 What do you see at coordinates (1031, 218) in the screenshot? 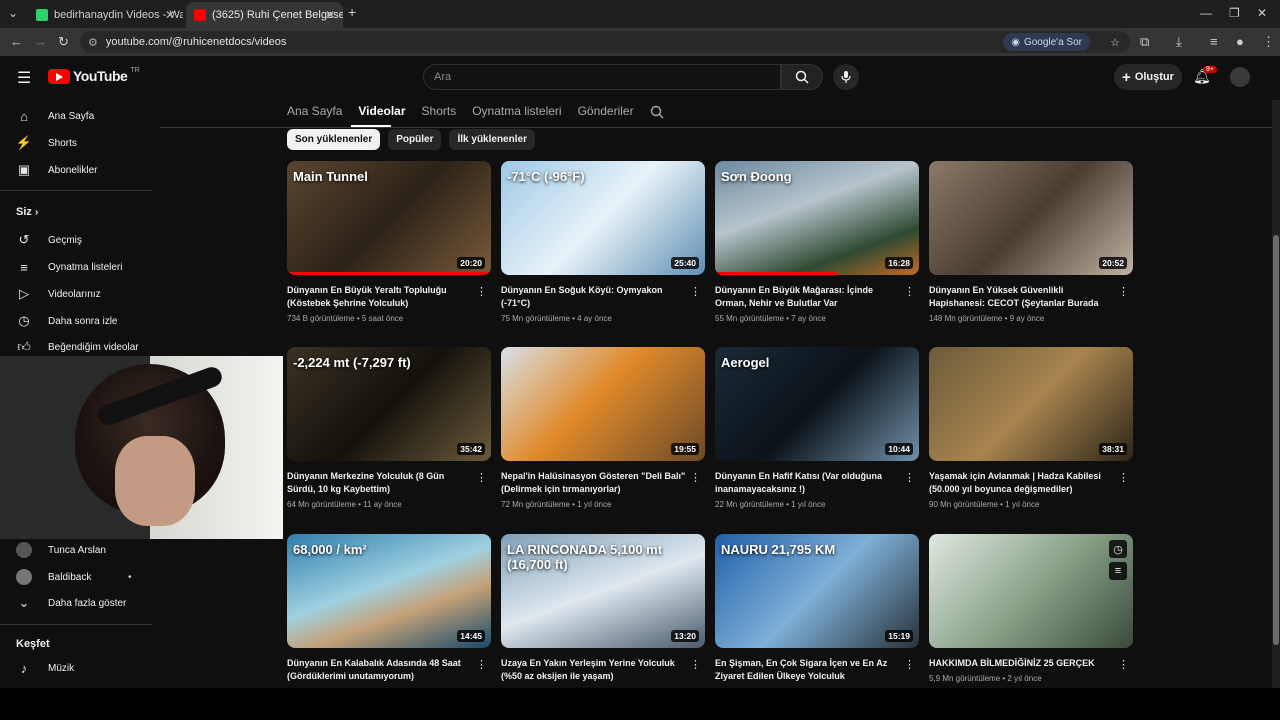
I see `video-thumbnail: 20:52` at bounding box center [1031, 218].